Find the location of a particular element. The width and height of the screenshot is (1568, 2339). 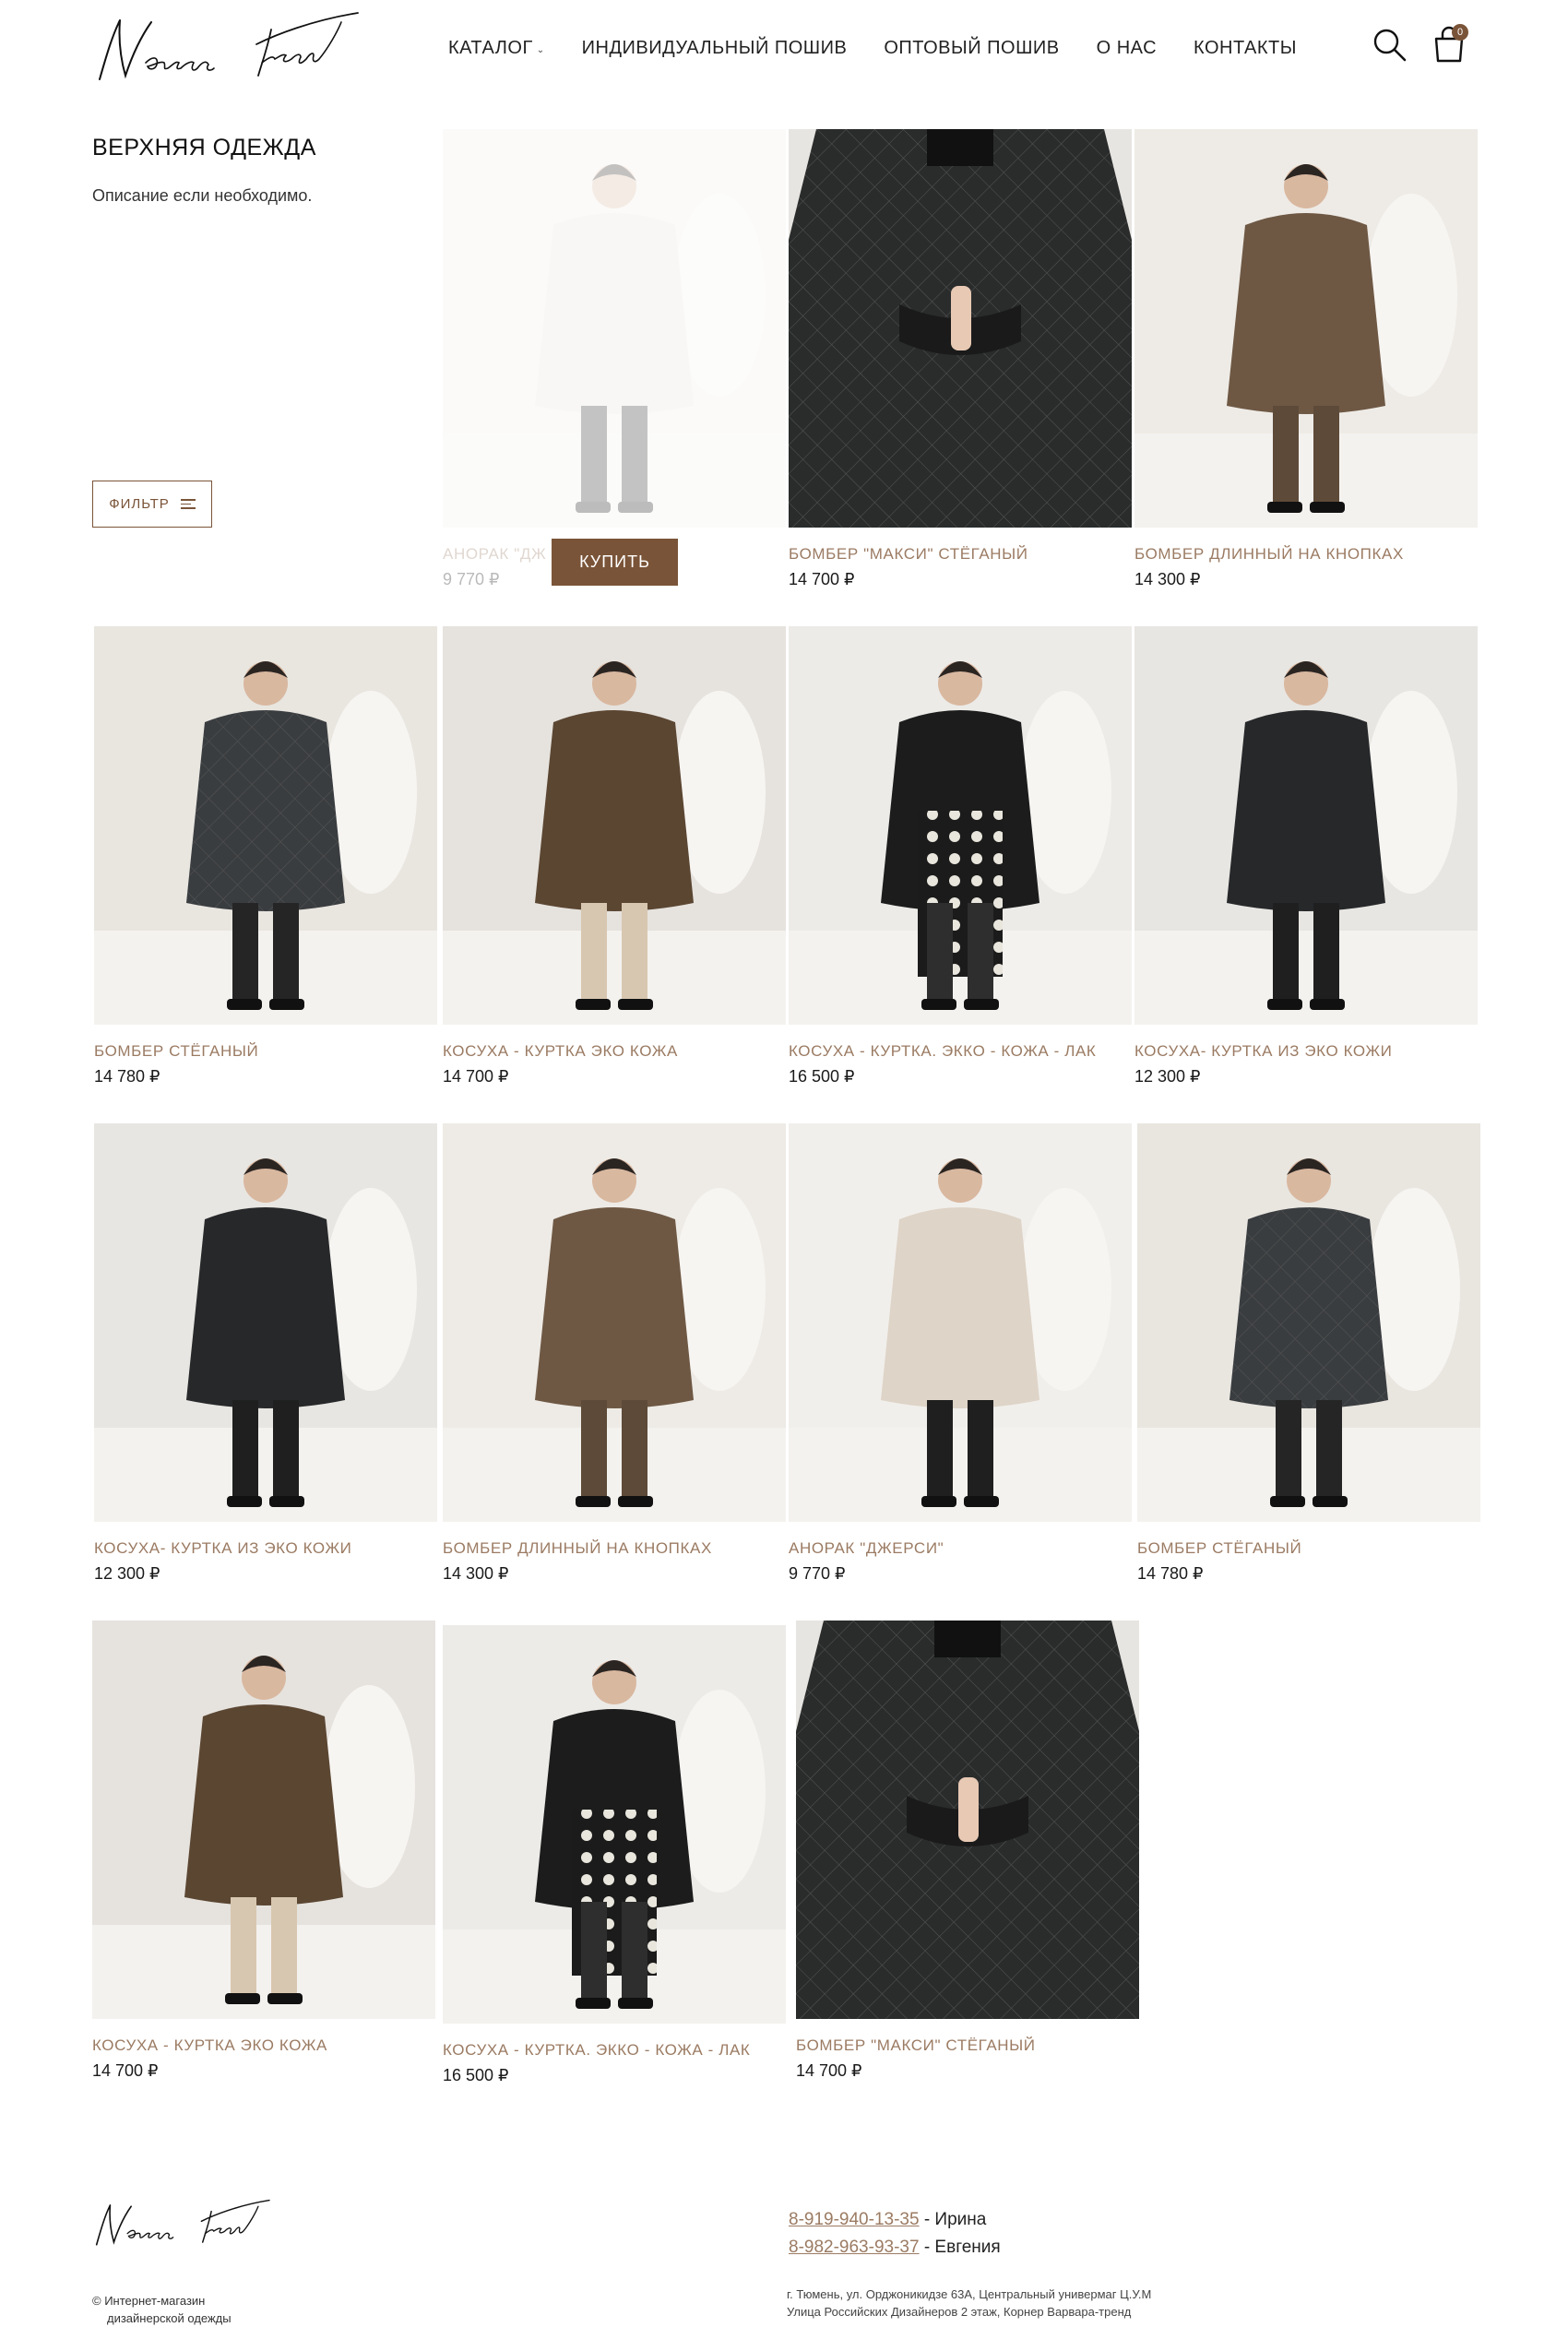

nav-catalog-label: КАТАЛОГ is located at coordinates (490, 48).